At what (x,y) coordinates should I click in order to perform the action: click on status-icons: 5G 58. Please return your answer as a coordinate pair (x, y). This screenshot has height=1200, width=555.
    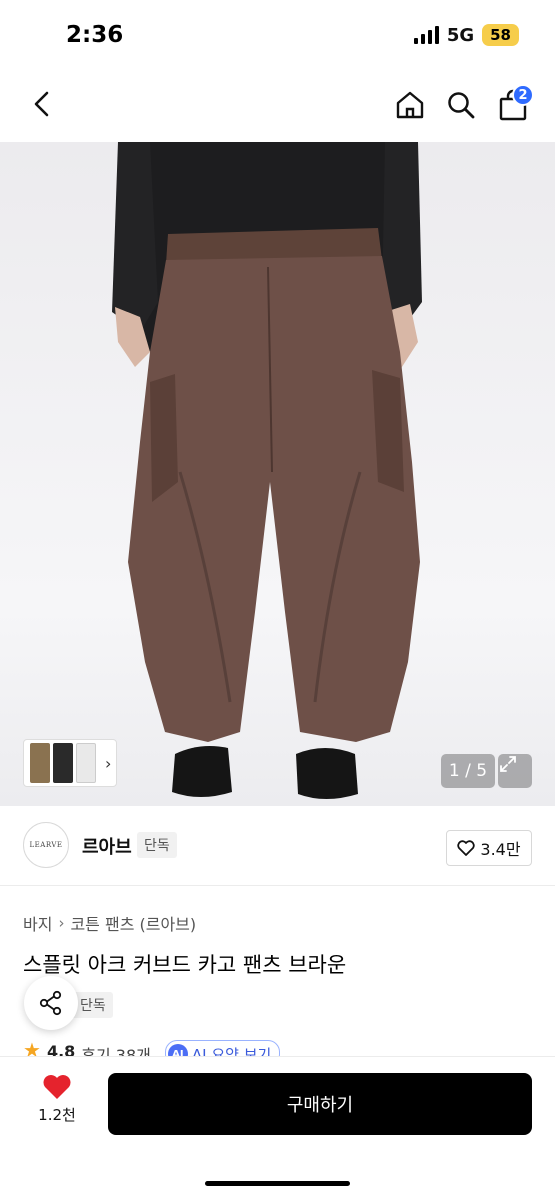
    Looking at the image, I should click on (466, 35).